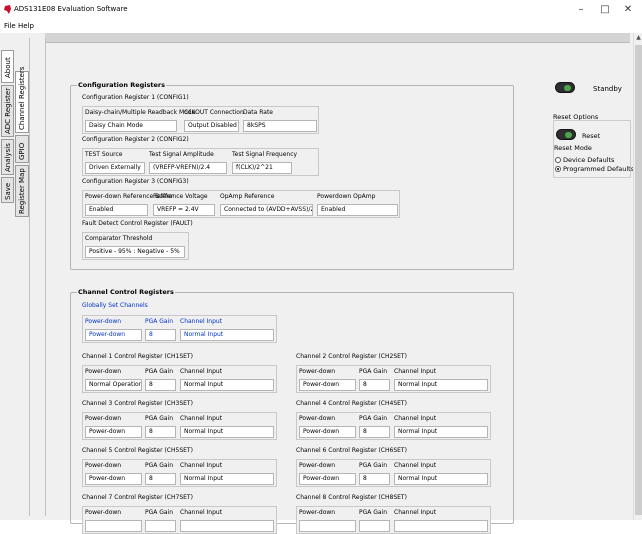 Image resolution: width=642 pixels, height=534 pixels. What do you see at coordinates (357, 210) in the screenshot?
I see `pd-opamp-select: Enabled` at bounding box center [357, 210].